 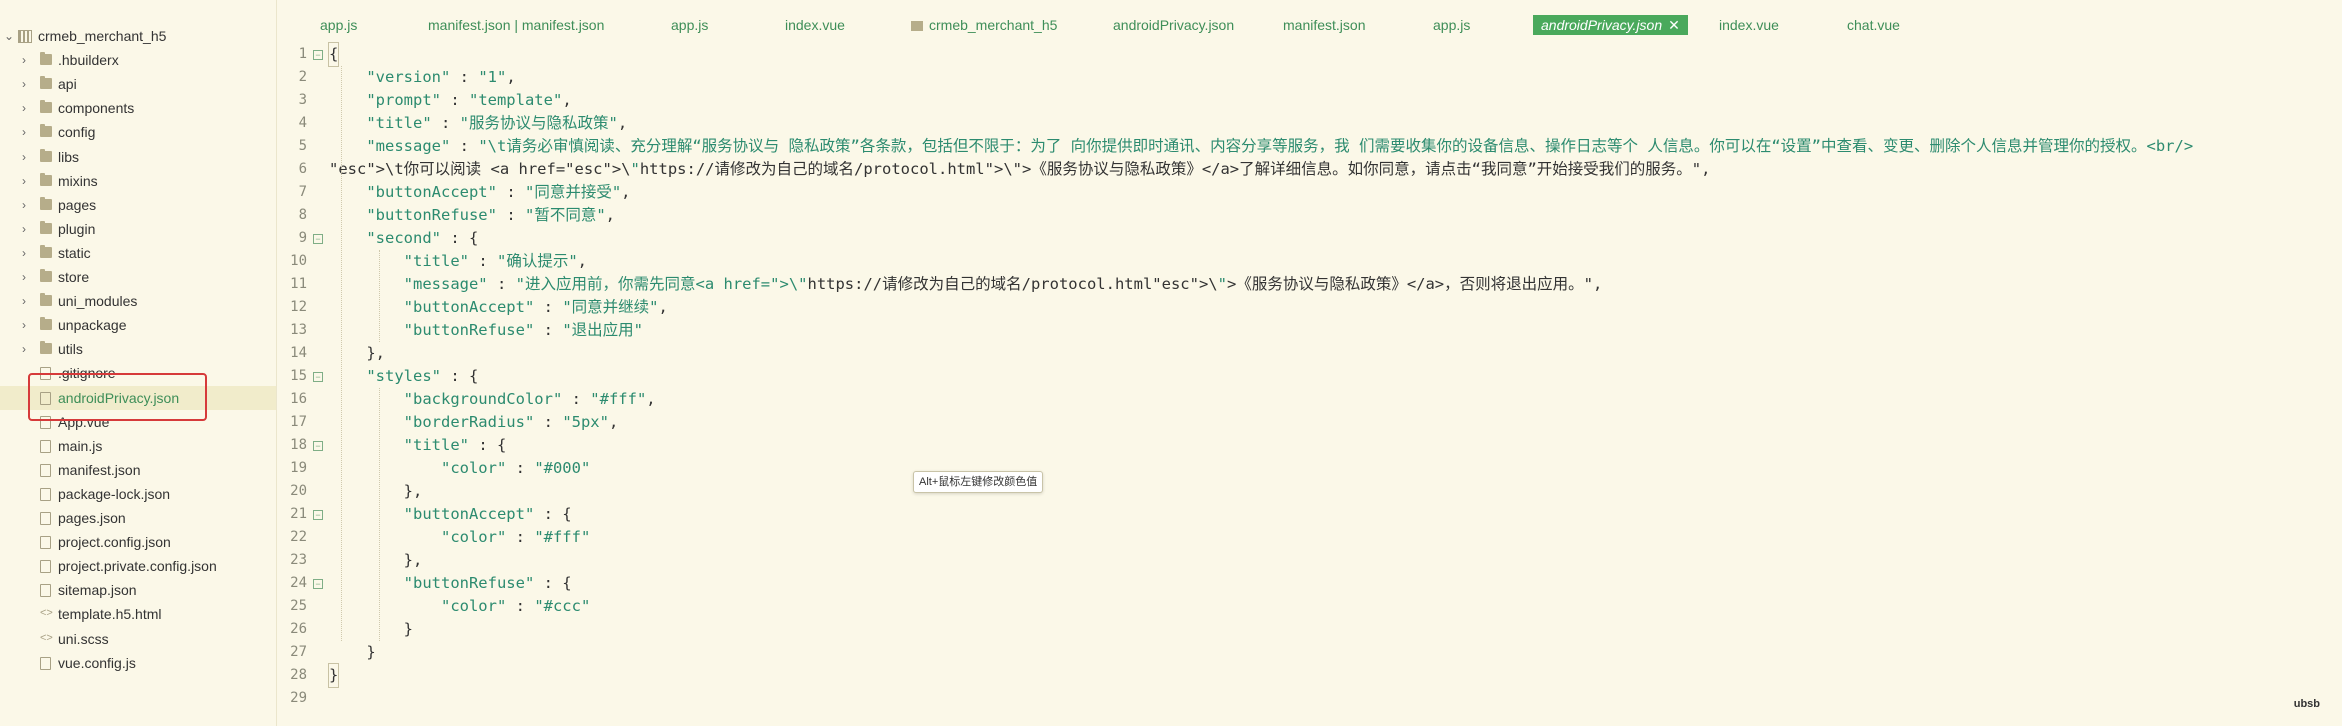 What do you see at coordinates (298, 560) in the screenshot?
I see `line-number: 23` at bounding box center [298, 560].